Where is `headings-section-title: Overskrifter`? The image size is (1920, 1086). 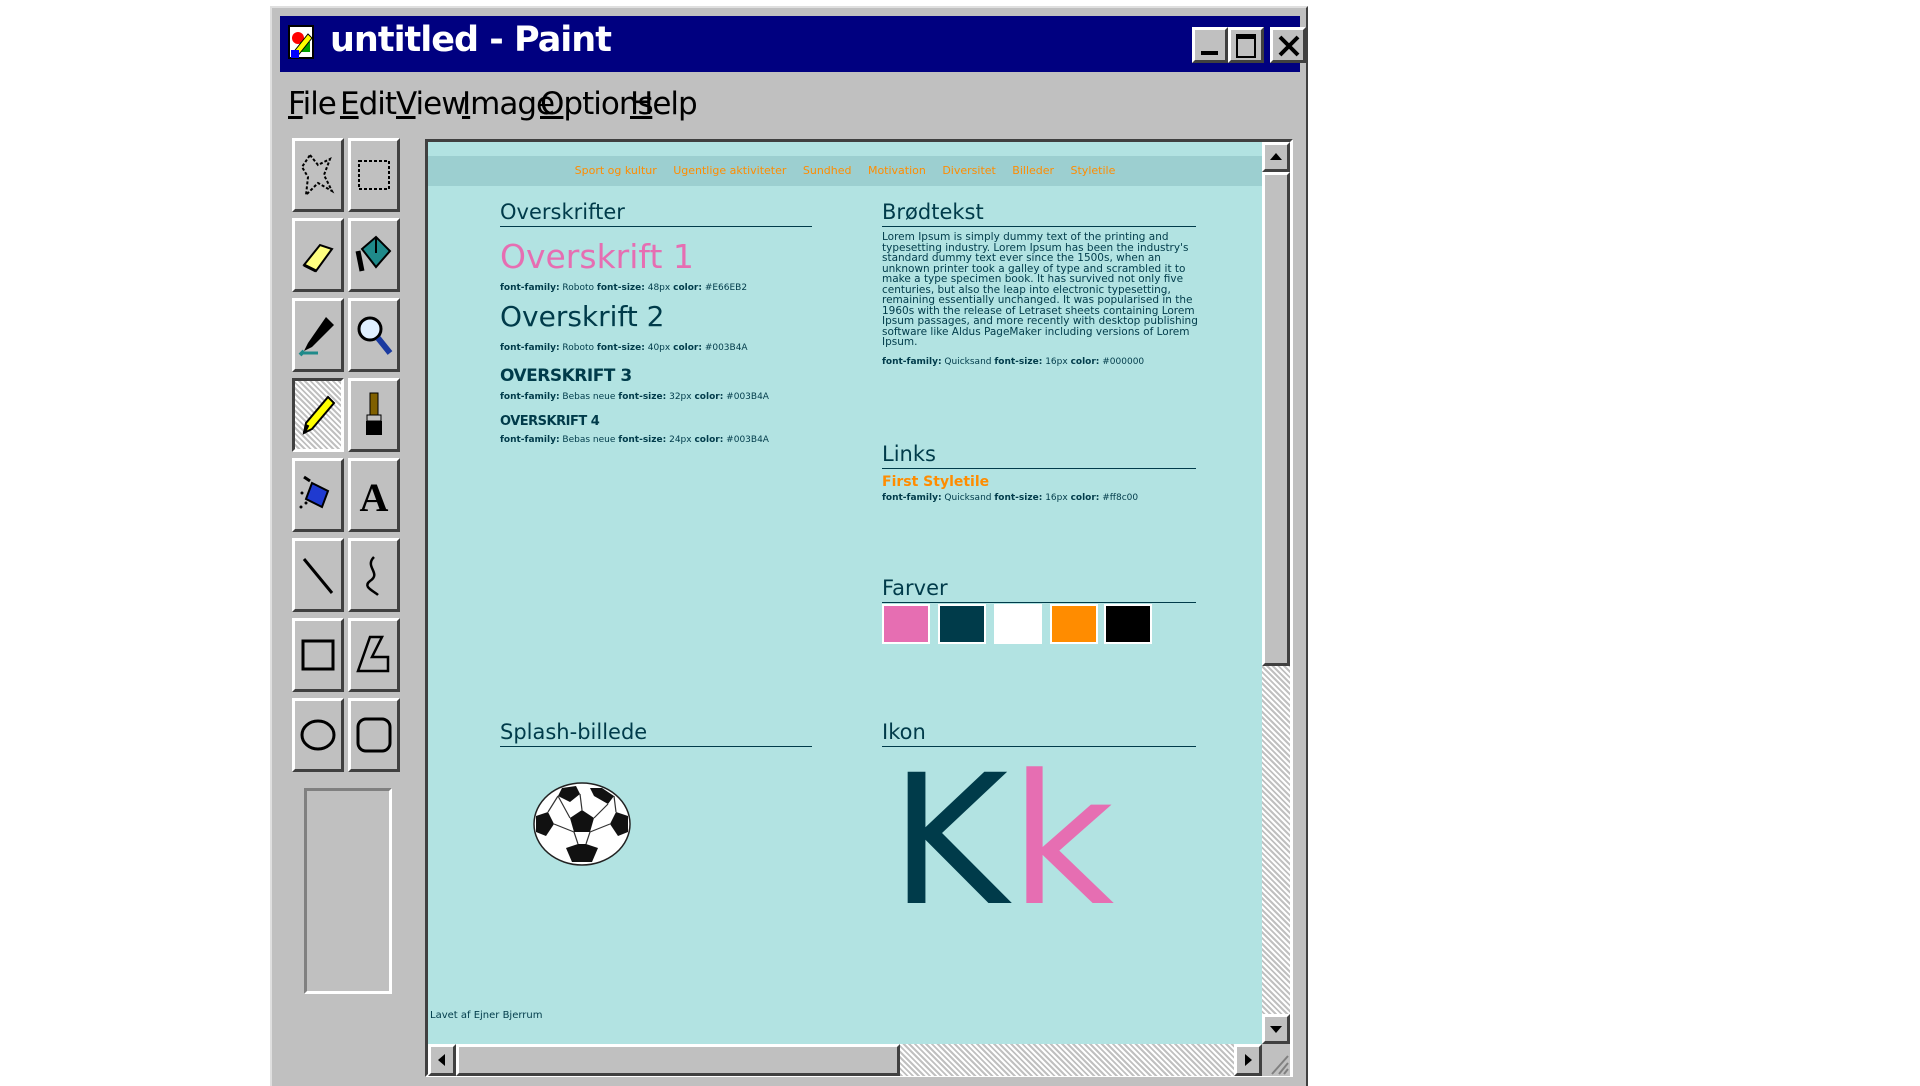
headings-section-title: Overskrifter is located at coordinates (656, 213).